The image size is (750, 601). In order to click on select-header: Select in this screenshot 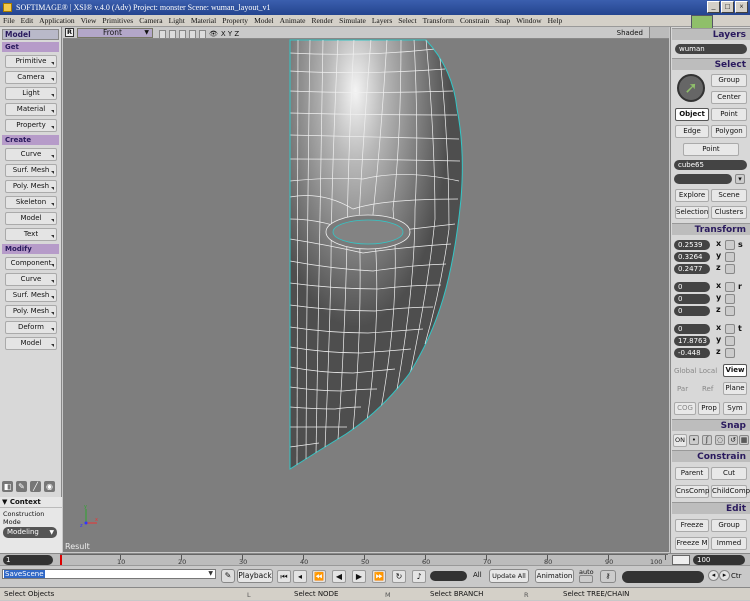, I will do `click(711, 64)`.